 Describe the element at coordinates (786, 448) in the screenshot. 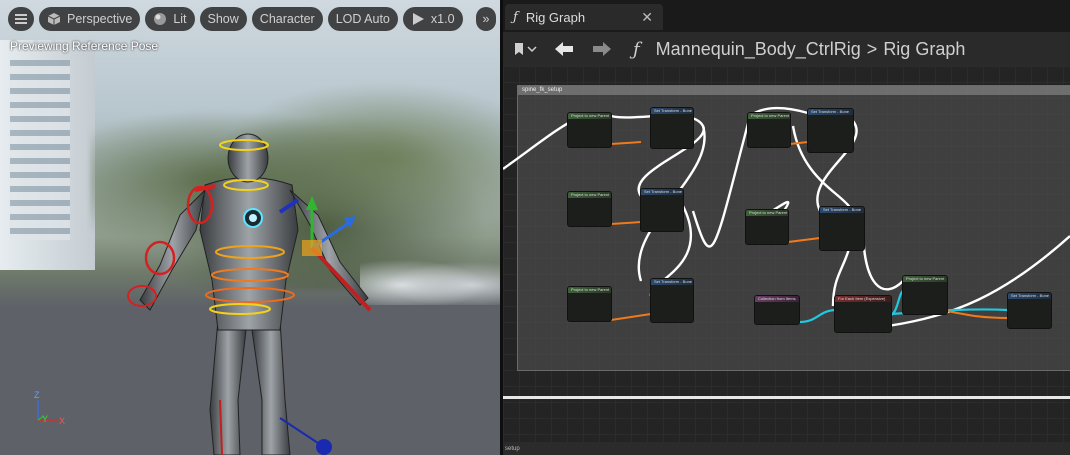

I see `comment-box-bottom` at that location.